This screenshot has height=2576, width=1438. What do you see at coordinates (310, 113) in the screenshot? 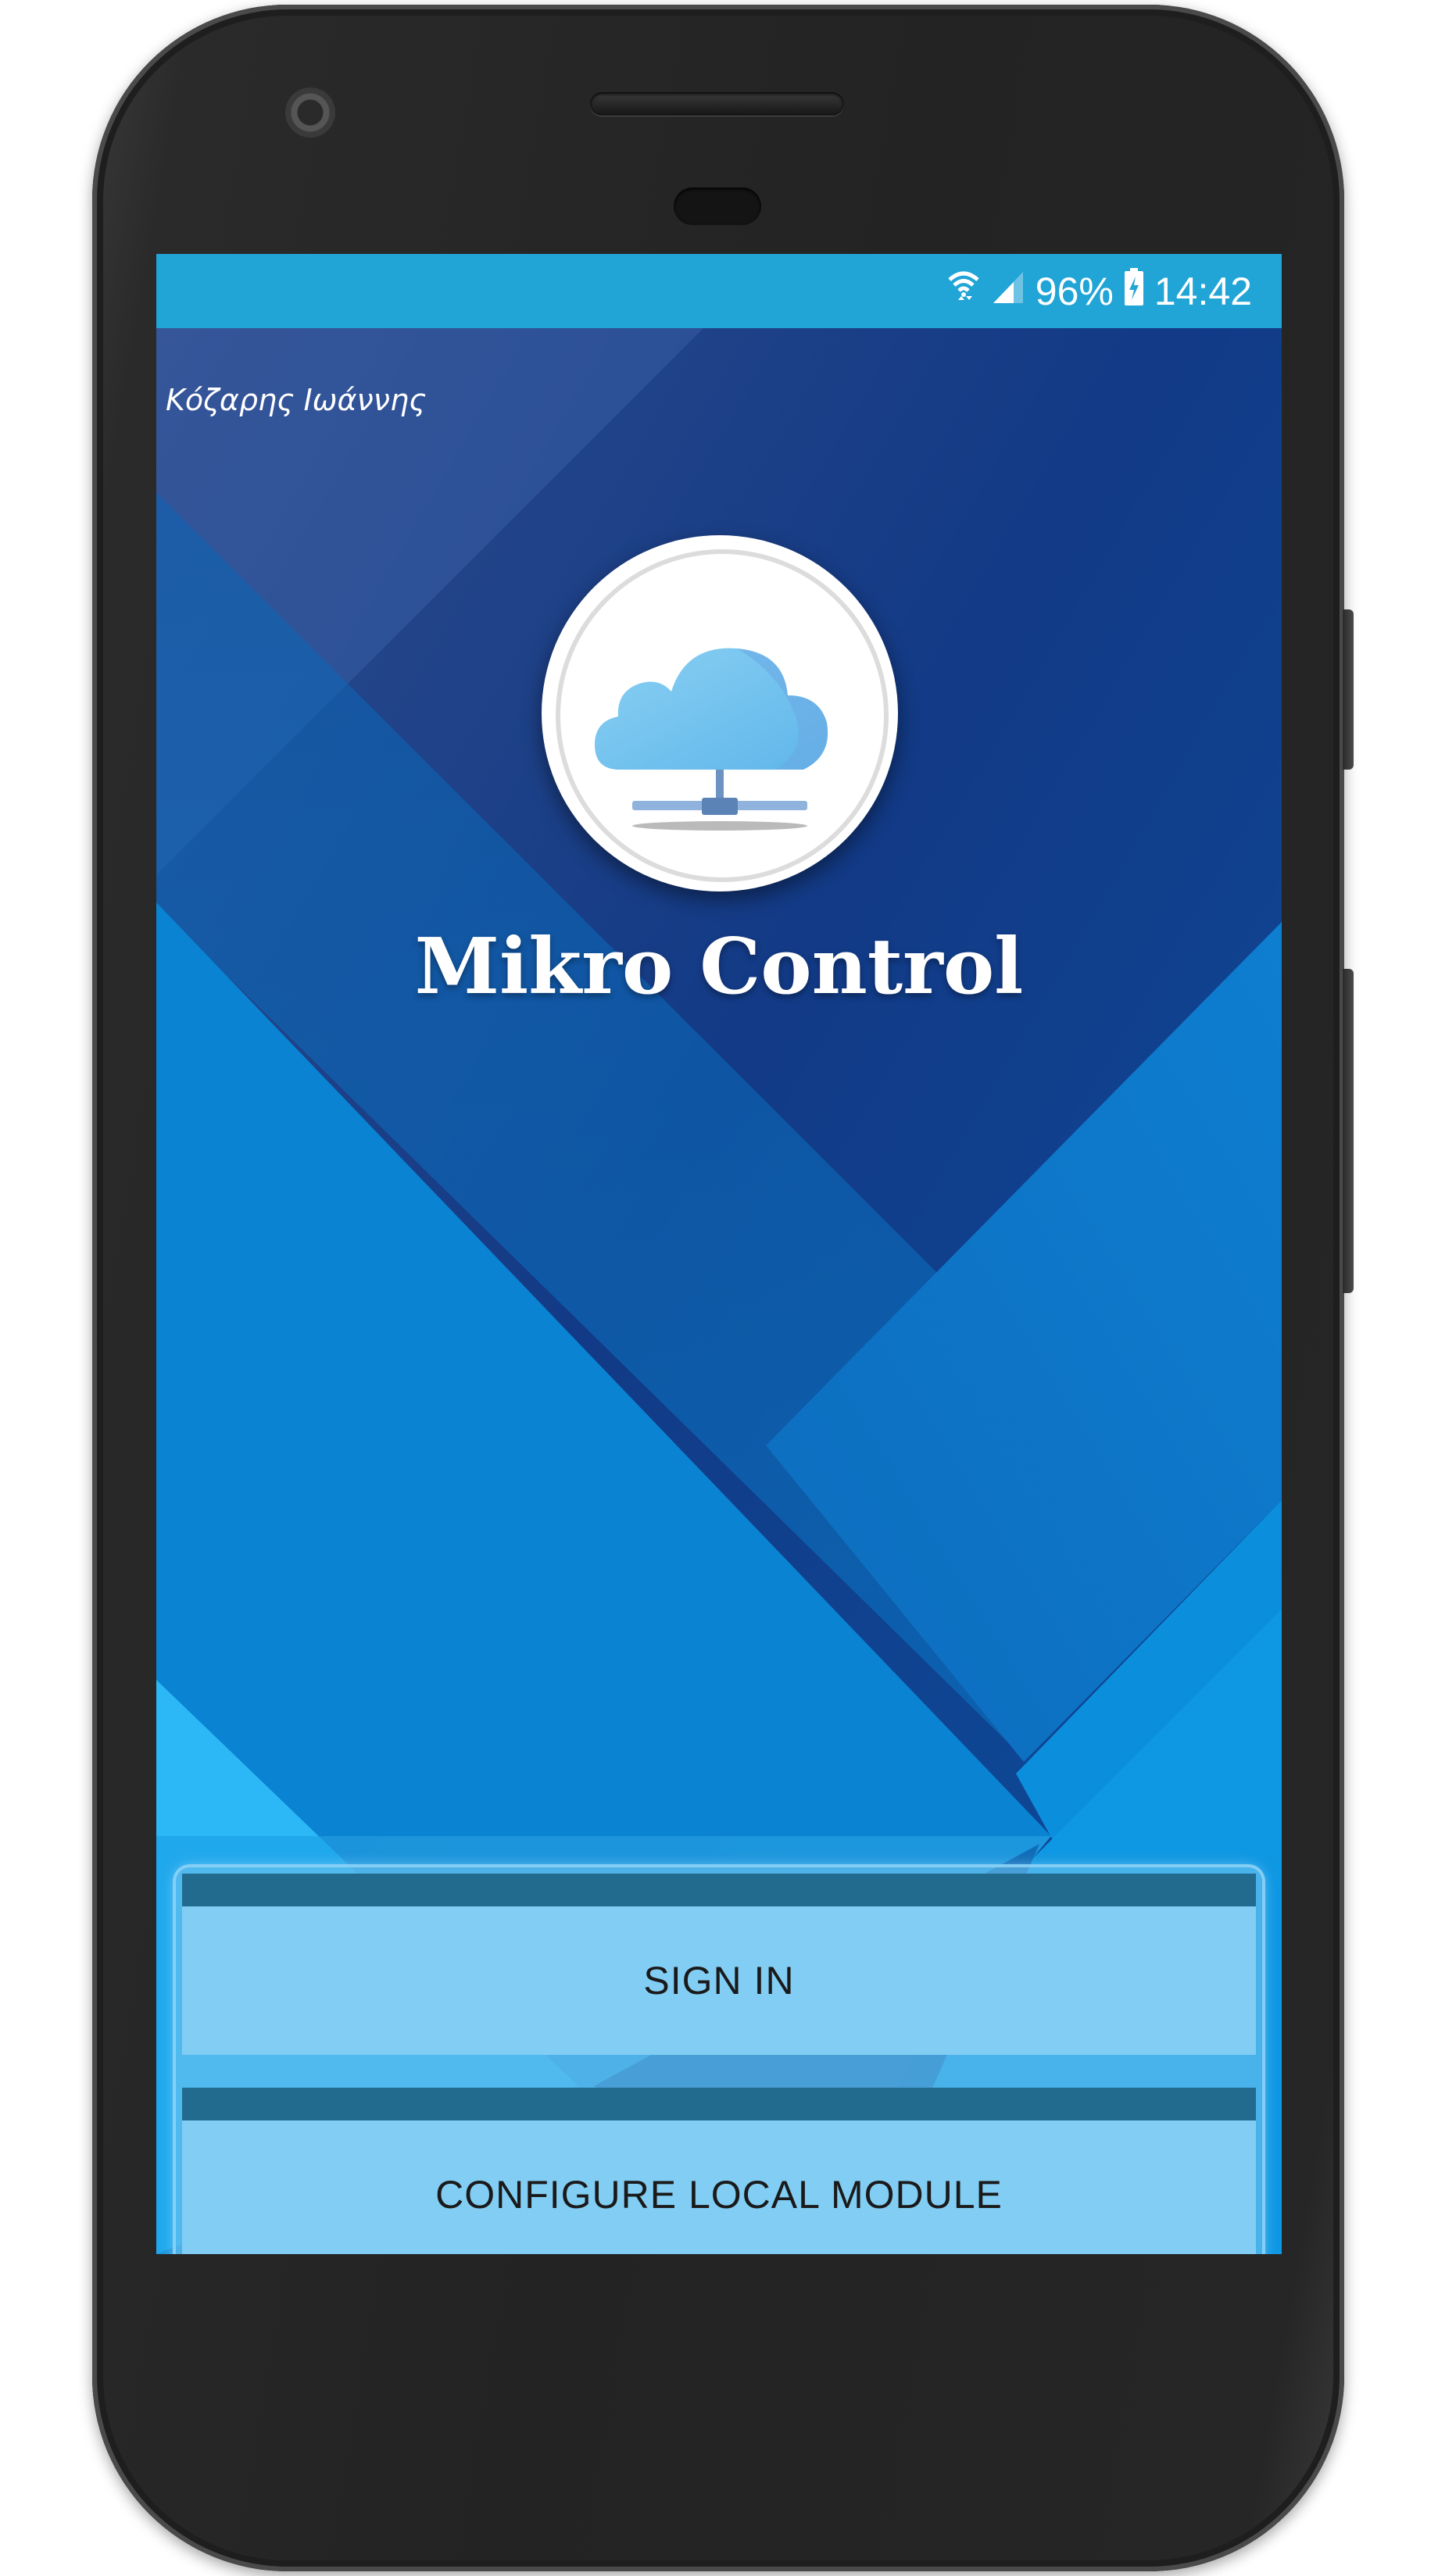
I see `front-camera` at bounding box center [310, 113].